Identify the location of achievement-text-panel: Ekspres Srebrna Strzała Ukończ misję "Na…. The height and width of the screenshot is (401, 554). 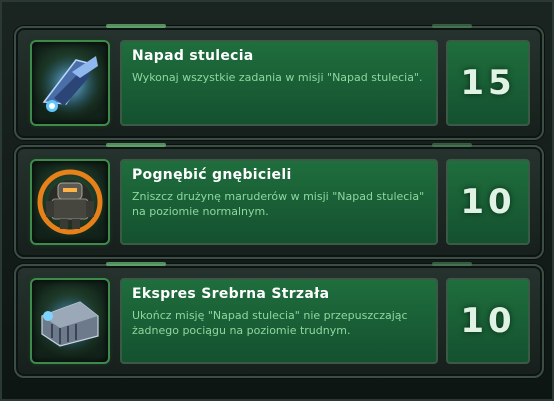
(279, 321).